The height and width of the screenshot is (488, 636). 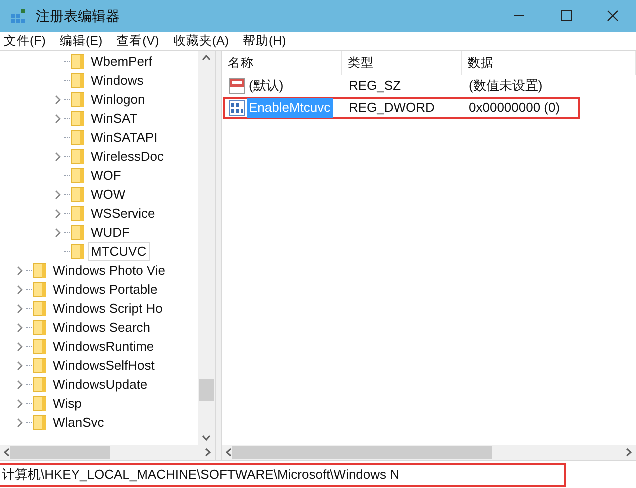 I want to click on column-header: 名称, so click(x=282, y=63).